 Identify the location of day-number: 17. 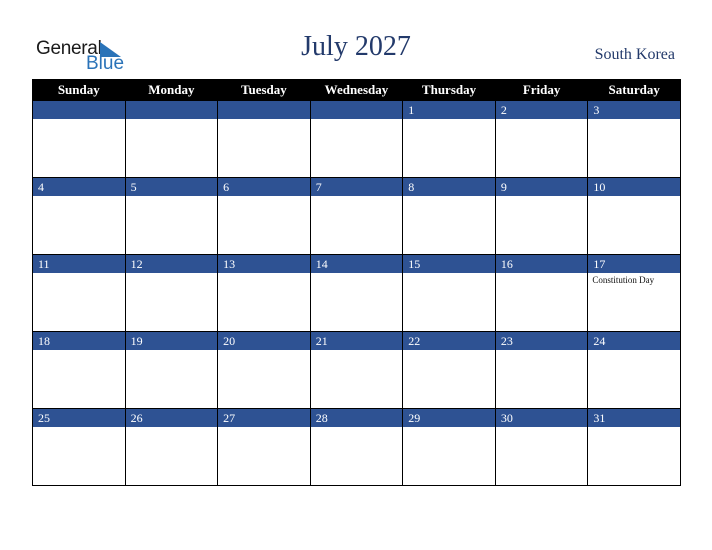
(634, 263).